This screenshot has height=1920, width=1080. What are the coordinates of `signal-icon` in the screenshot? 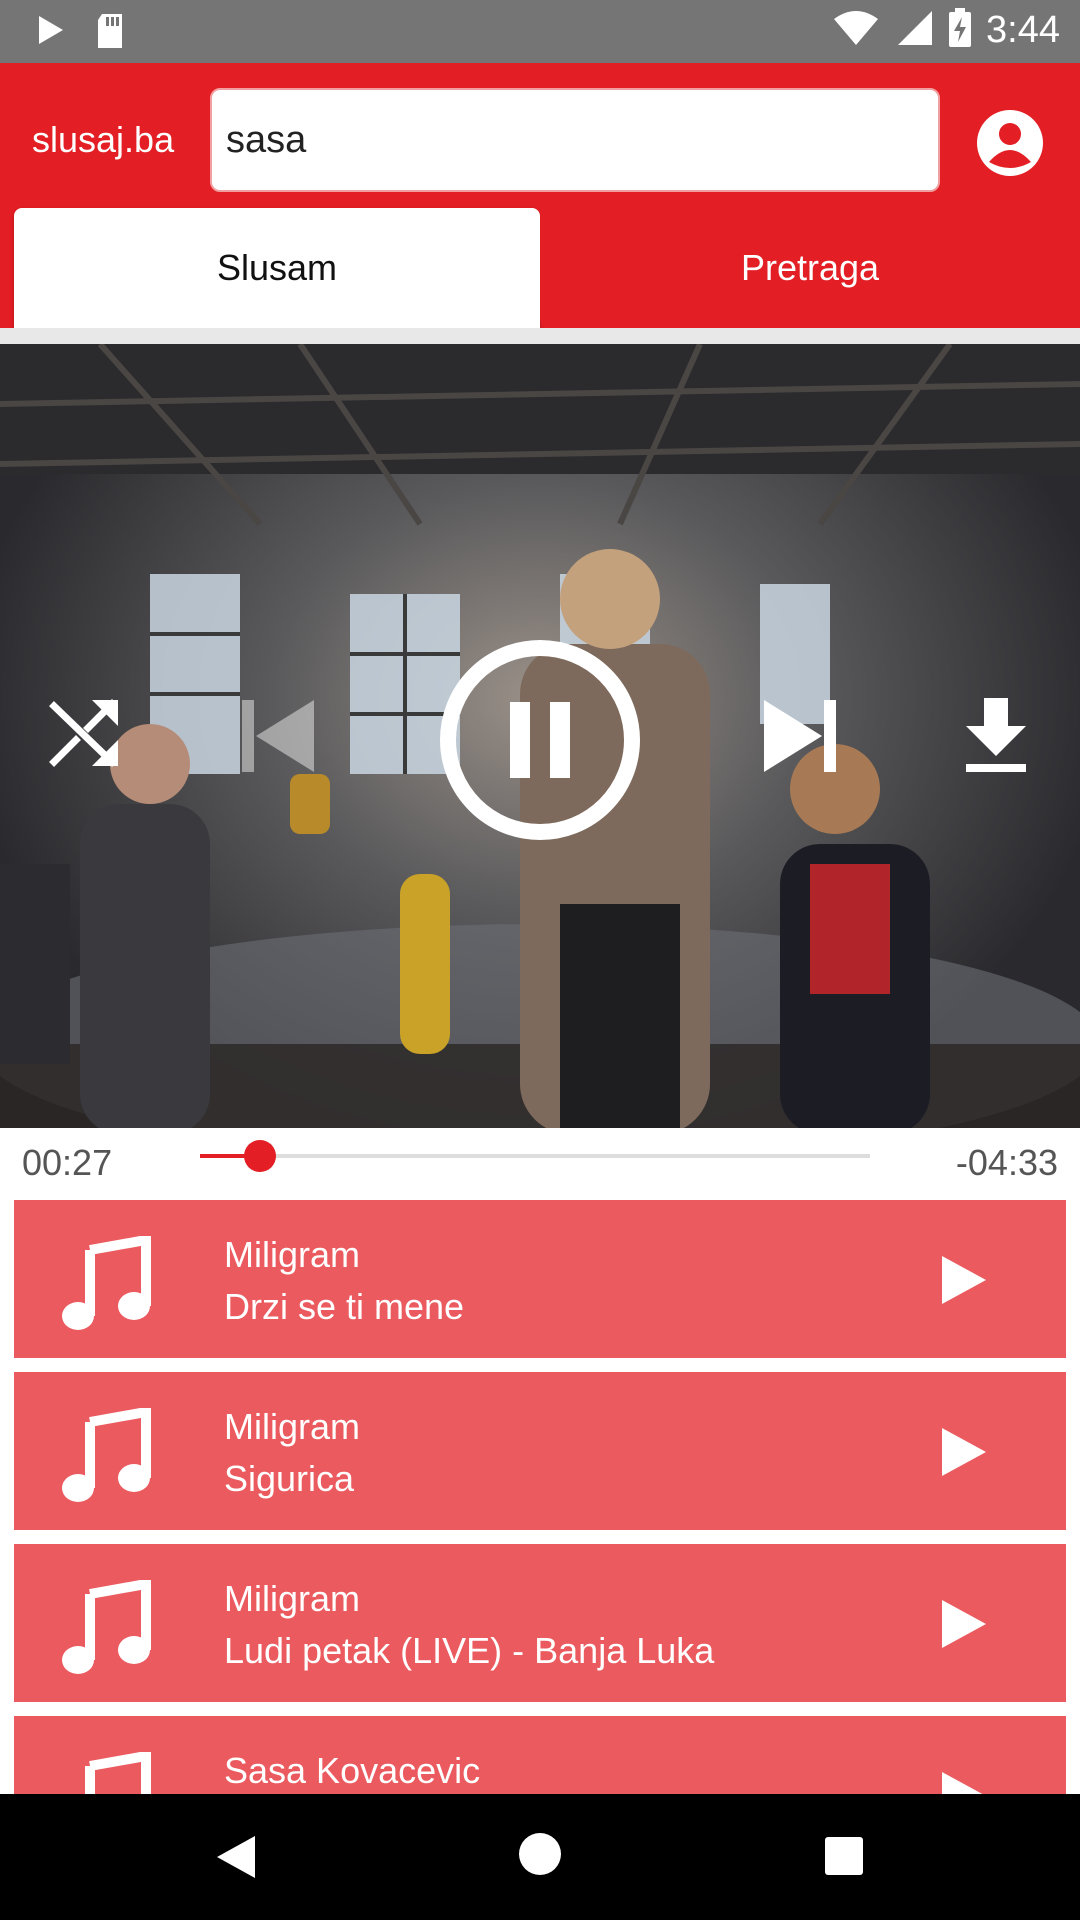 It's located at (914, 30).